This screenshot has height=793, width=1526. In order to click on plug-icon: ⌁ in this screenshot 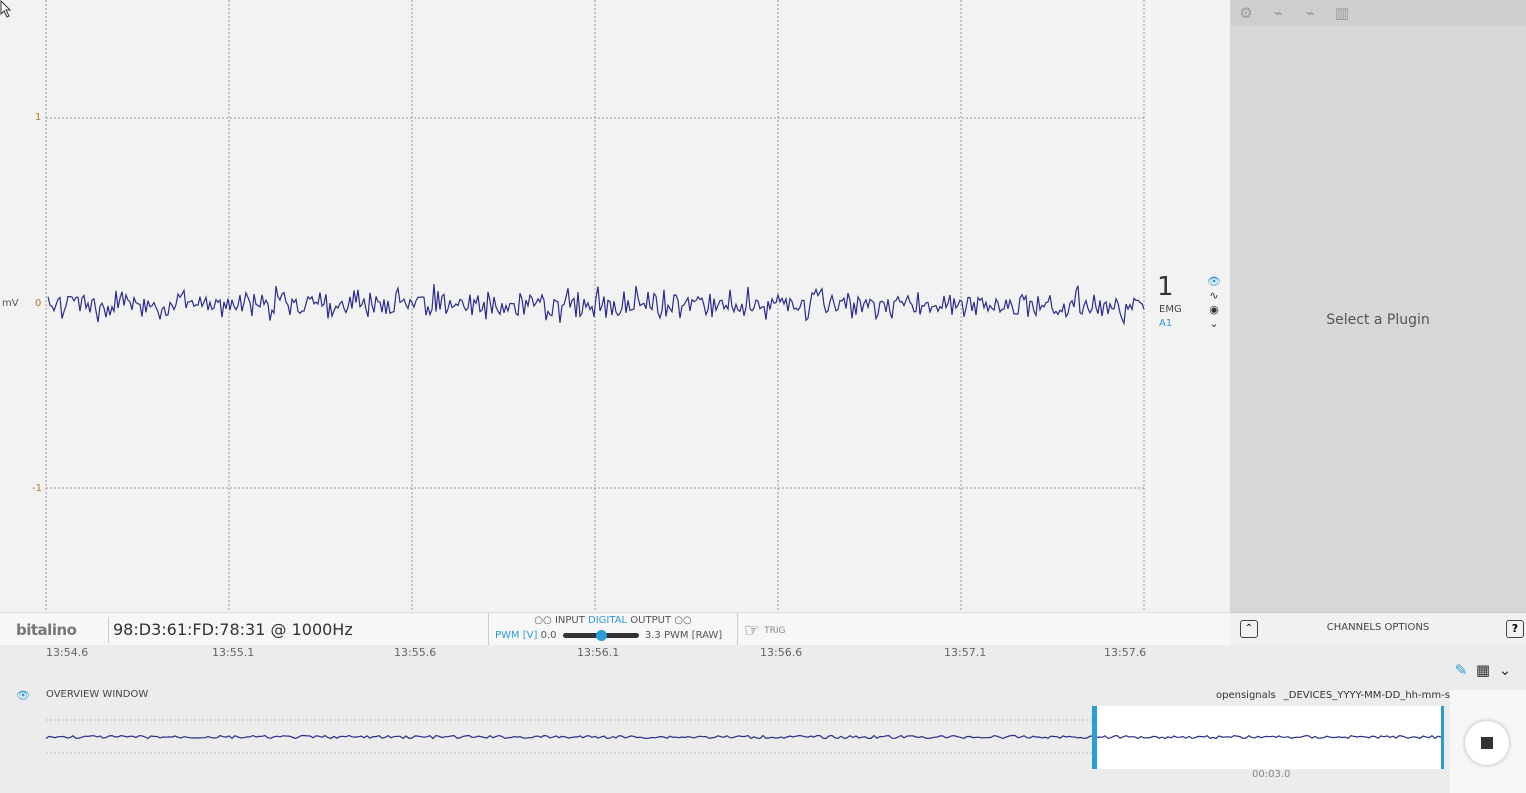, I will do `click(1278, 13)`.